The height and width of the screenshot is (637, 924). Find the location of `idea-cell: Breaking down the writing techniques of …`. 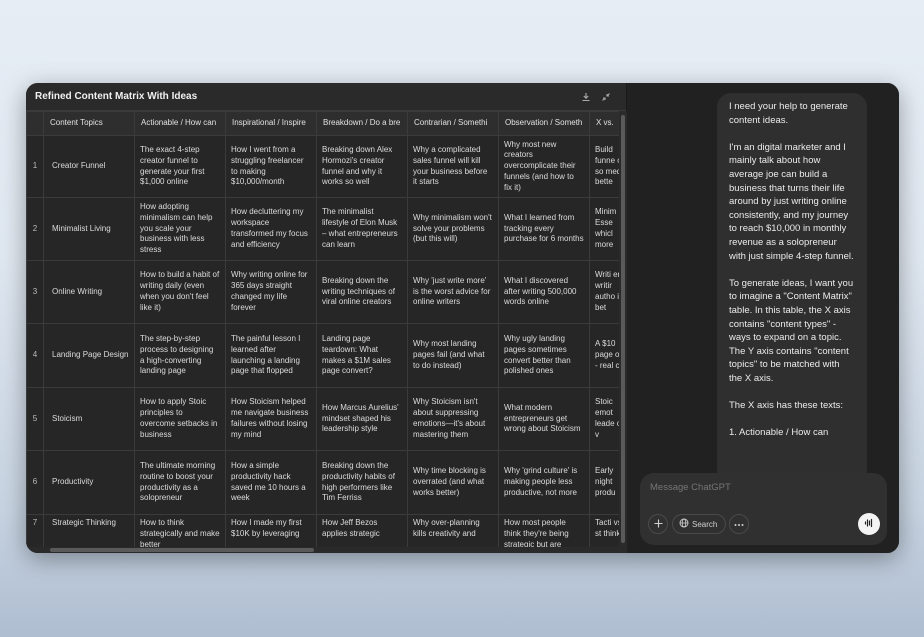

idea-cell: Breaking down the writing techniques of … is located at coordinates (362, 292).